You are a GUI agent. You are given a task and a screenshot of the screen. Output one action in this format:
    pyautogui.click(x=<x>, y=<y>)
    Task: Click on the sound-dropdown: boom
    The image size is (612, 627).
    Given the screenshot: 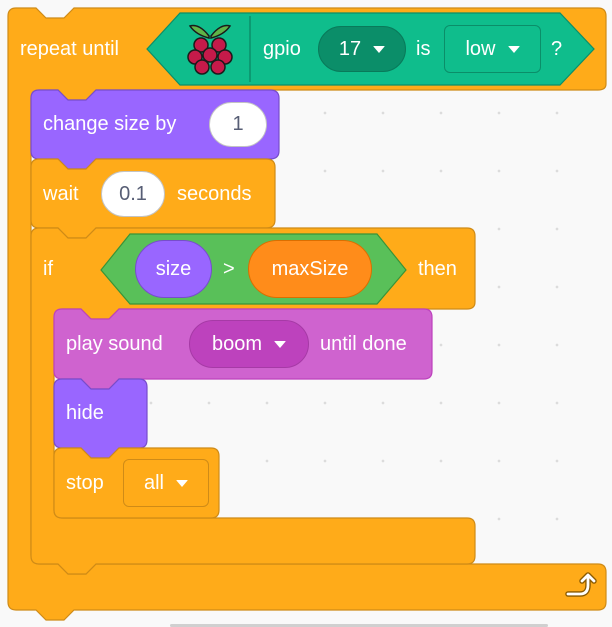 What is the action you would take?
    pyautogui.click(x=249, y=344)
    